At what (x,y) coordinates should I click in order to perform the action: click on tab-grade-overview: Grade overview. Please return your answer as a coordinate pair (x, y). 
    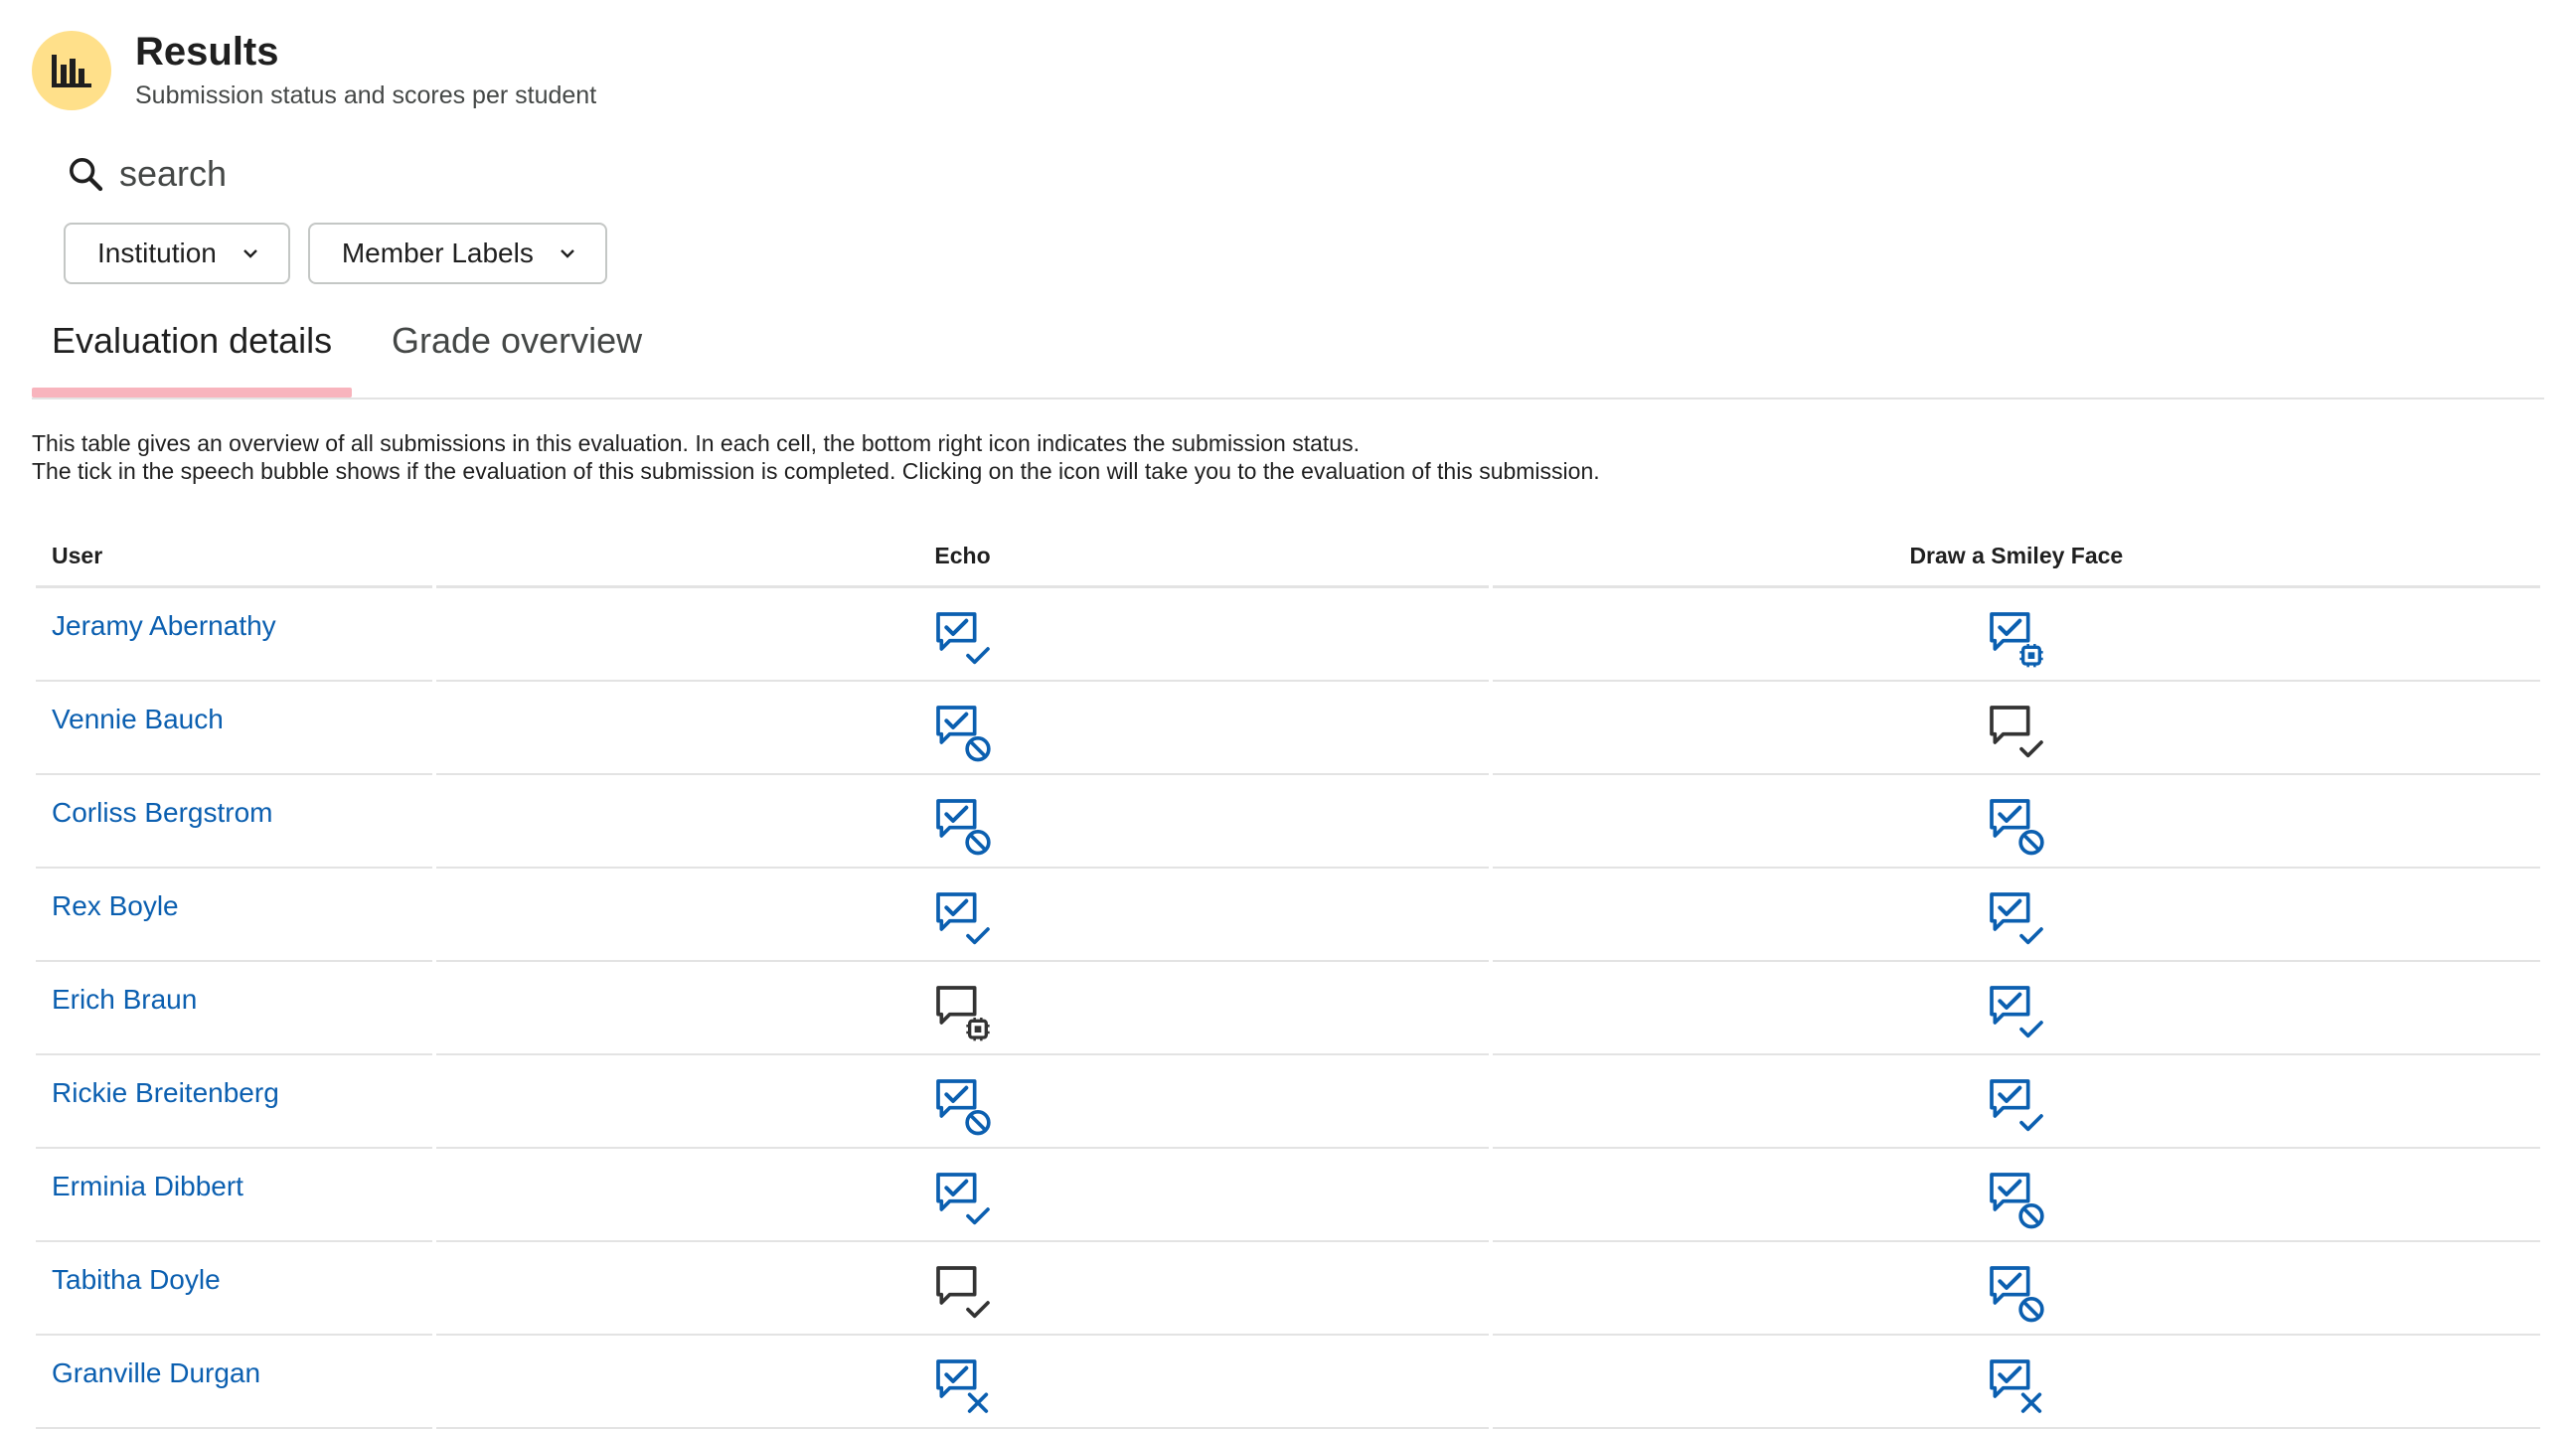
    Looking at the image, I should click on (517, 357).